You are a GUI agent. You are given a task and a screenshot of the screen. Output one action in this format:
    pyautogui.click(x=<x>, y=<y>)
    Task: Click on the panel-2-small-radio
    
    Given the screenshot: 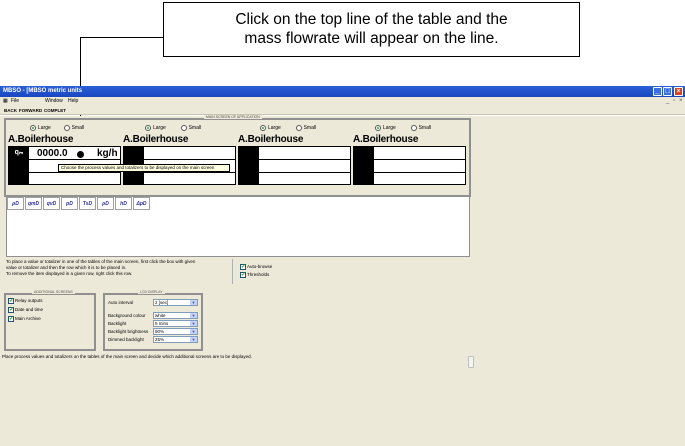 What is the action you would take?
    pyautogui.click(x=183, y=128)
    